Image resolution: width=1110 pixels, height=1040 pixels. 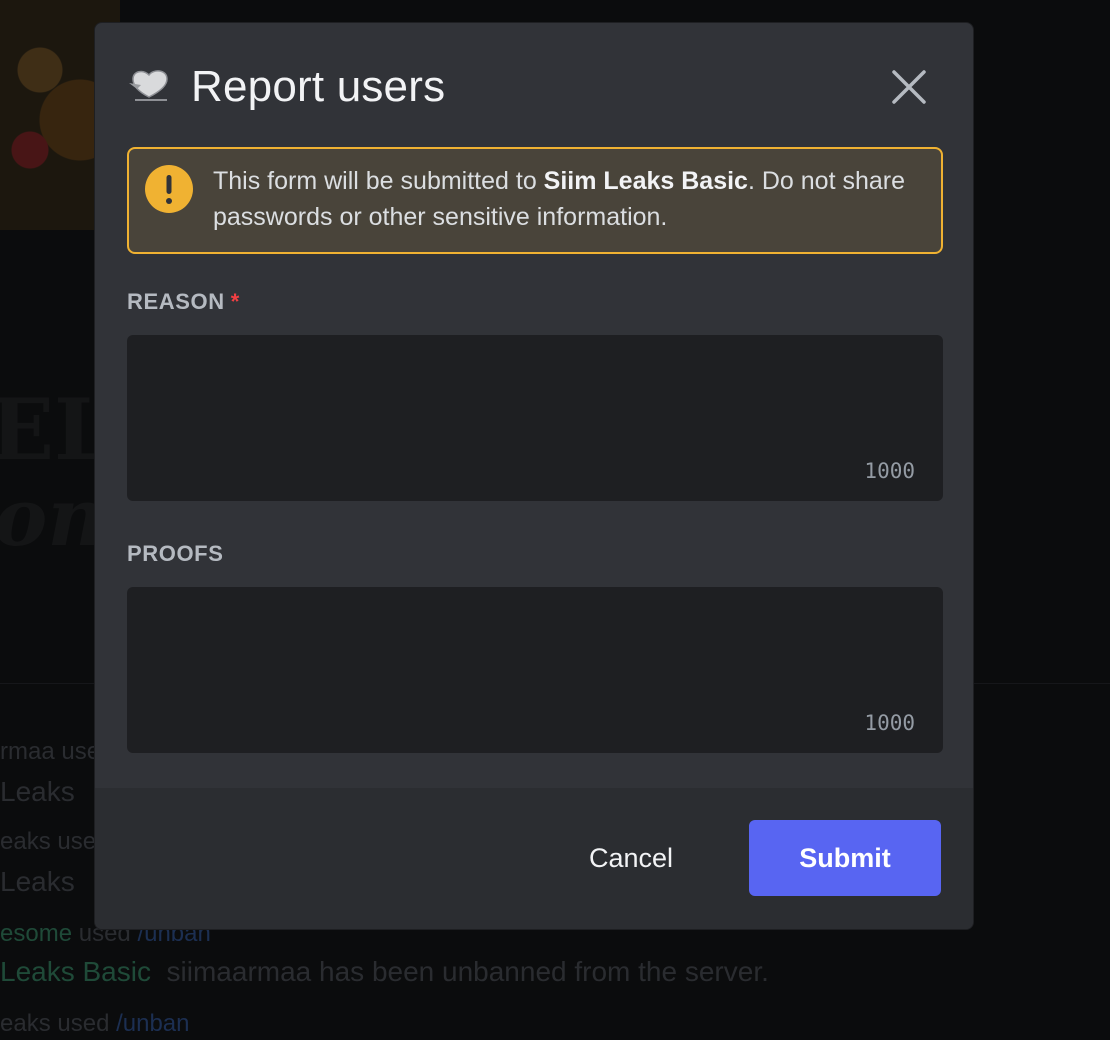 What do you see at coordinates (183, 301) in the screenshot?
I see `reason-label: REASON *` at bounding box center [183, 301].